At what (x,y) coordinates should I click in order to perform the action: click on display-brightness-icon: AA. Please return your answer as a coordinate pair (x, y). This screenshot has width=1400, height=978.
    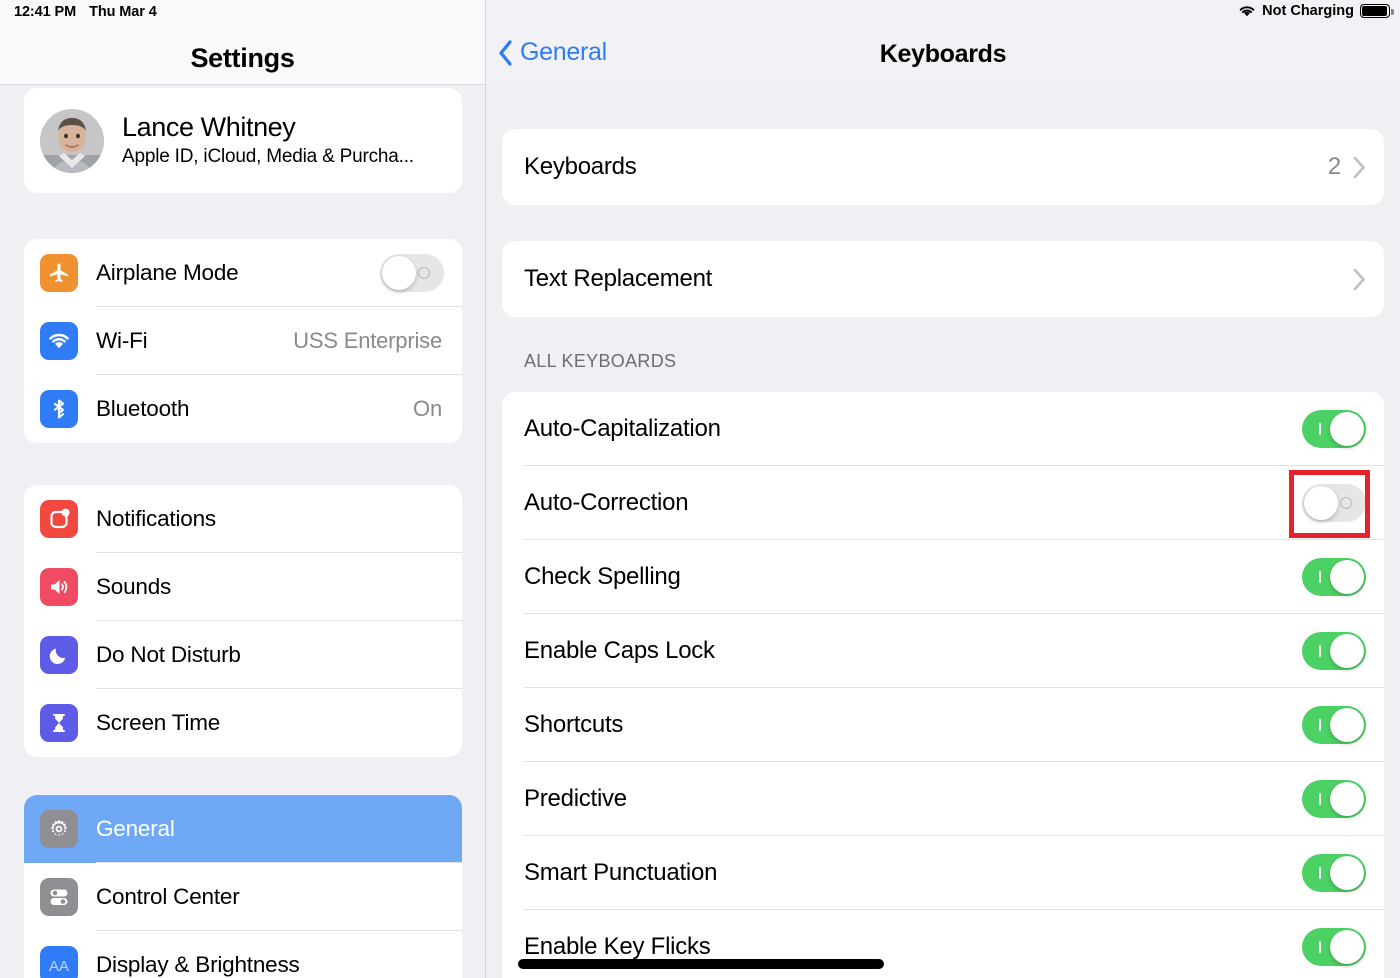
    Looking at the image, I should click on (59, 962).